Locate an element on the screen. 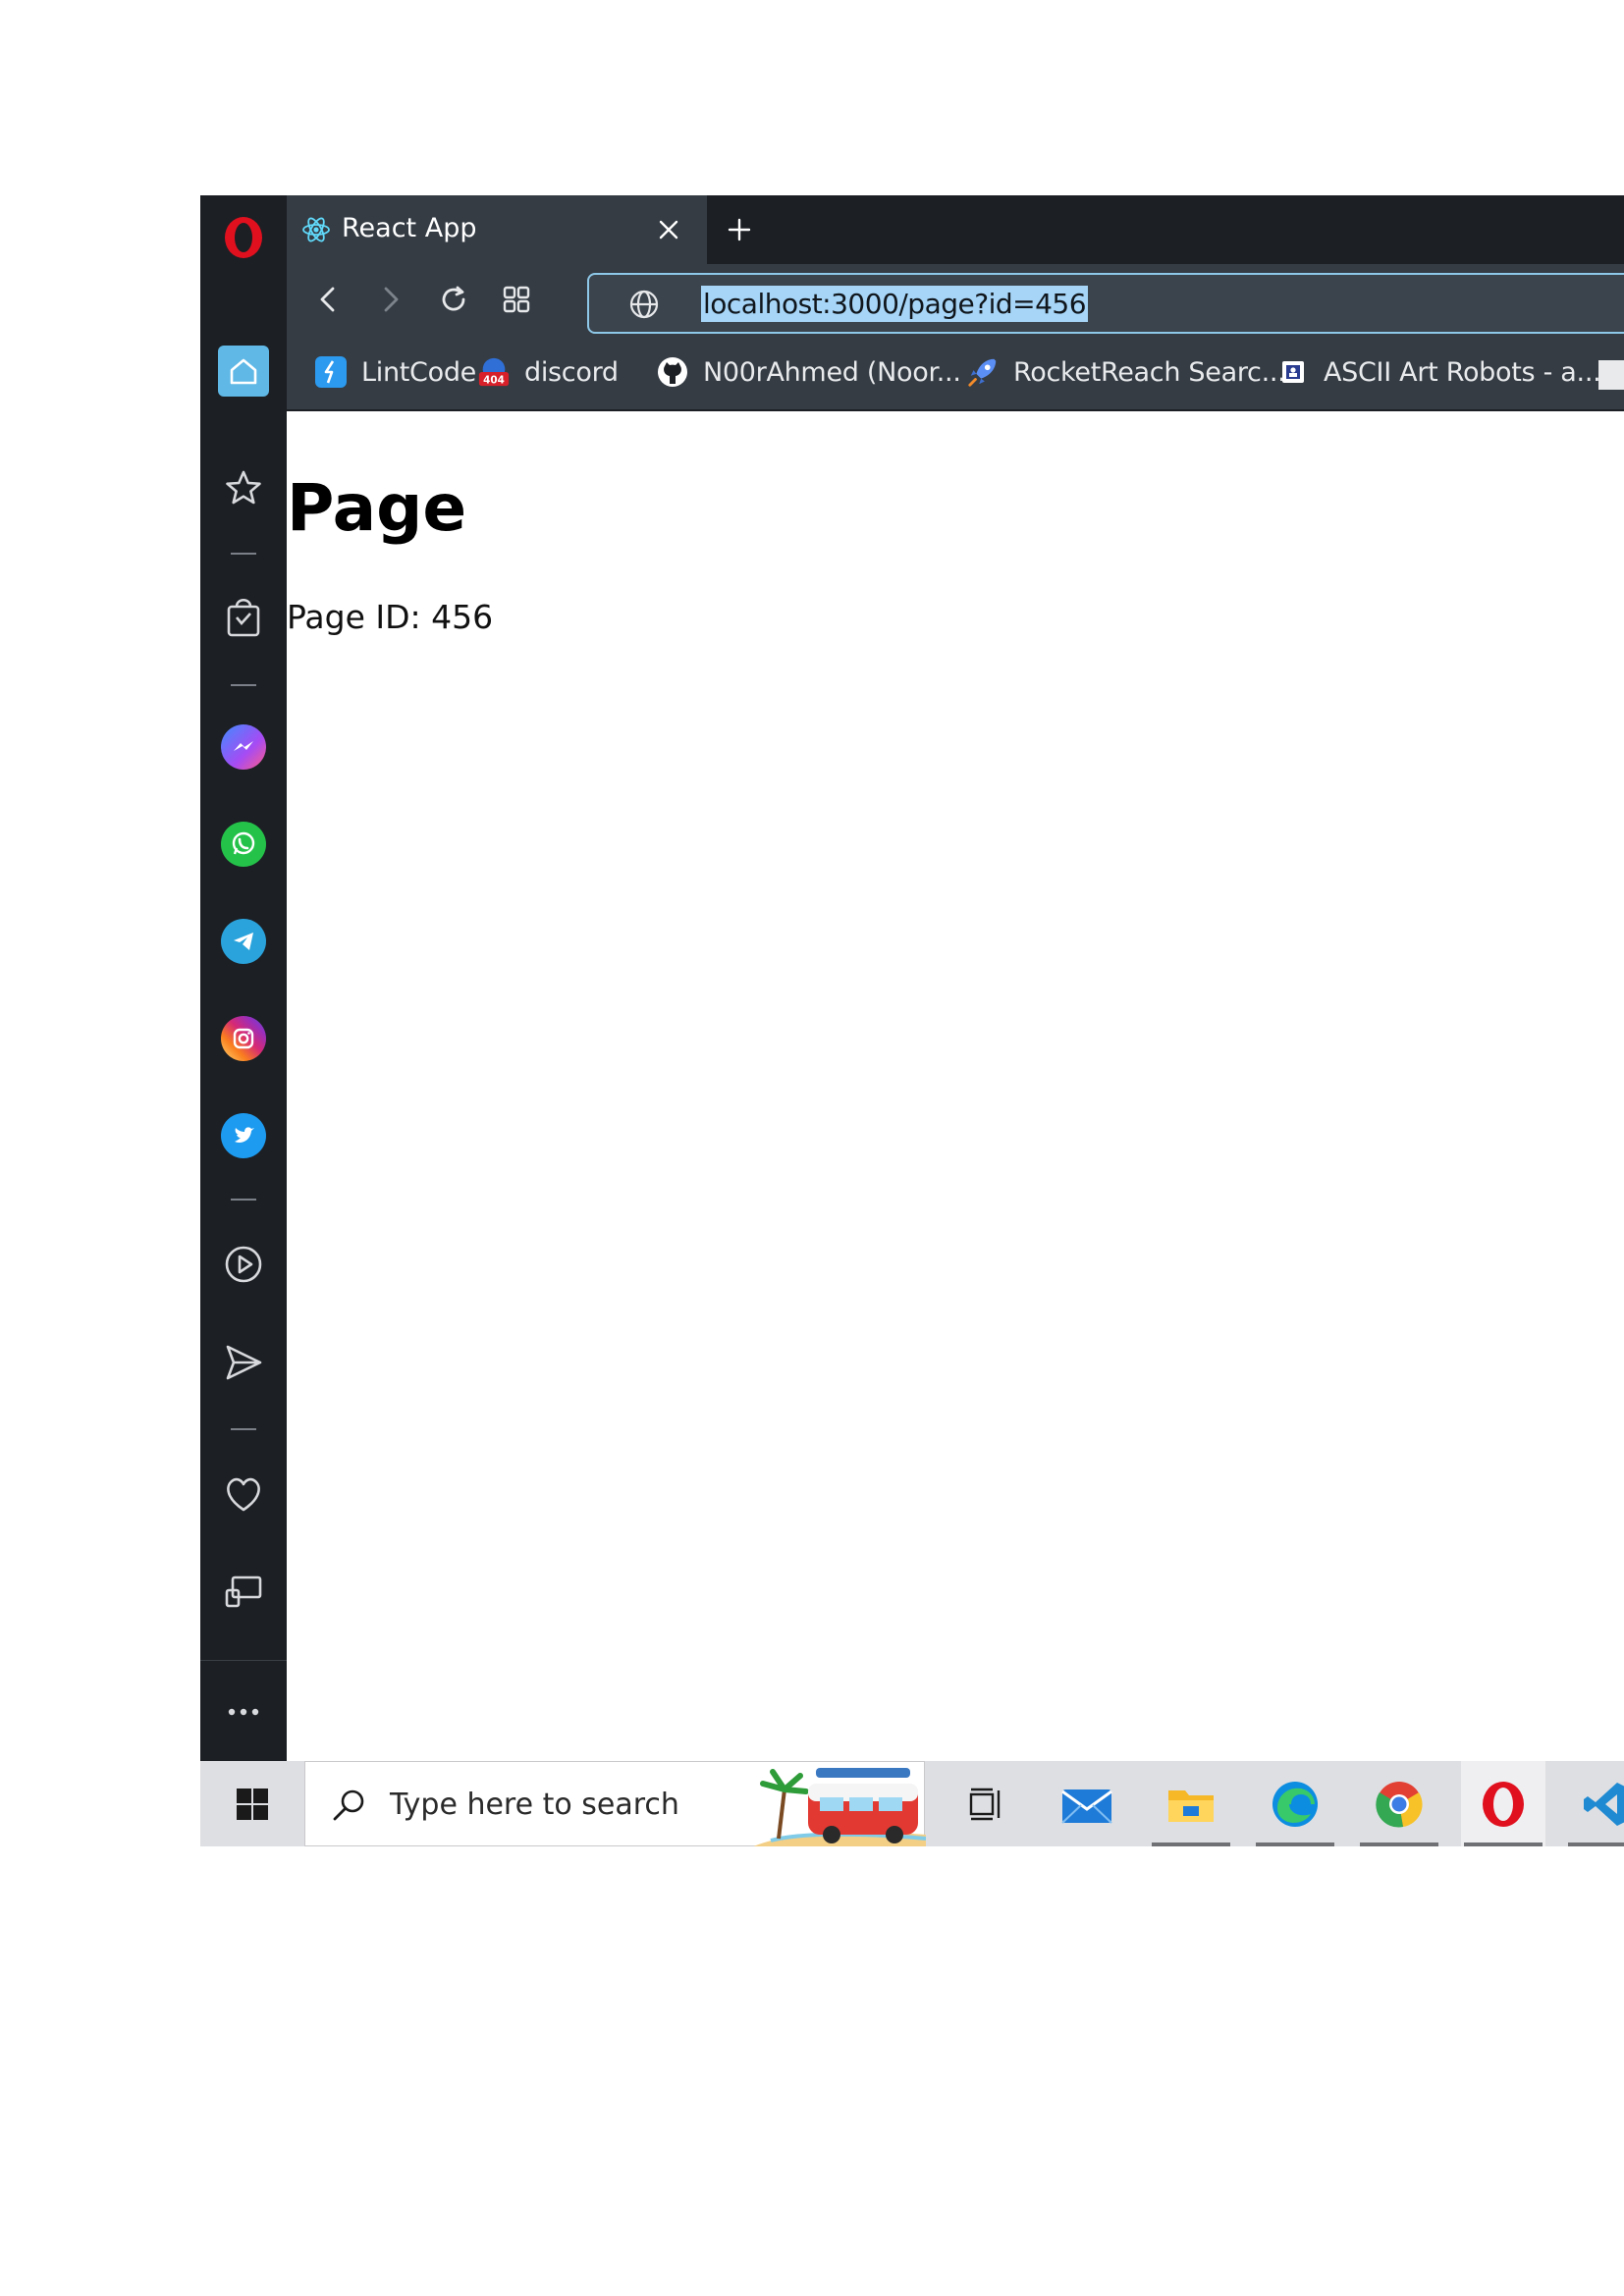  forward-button is located at coordinates (390, 300).